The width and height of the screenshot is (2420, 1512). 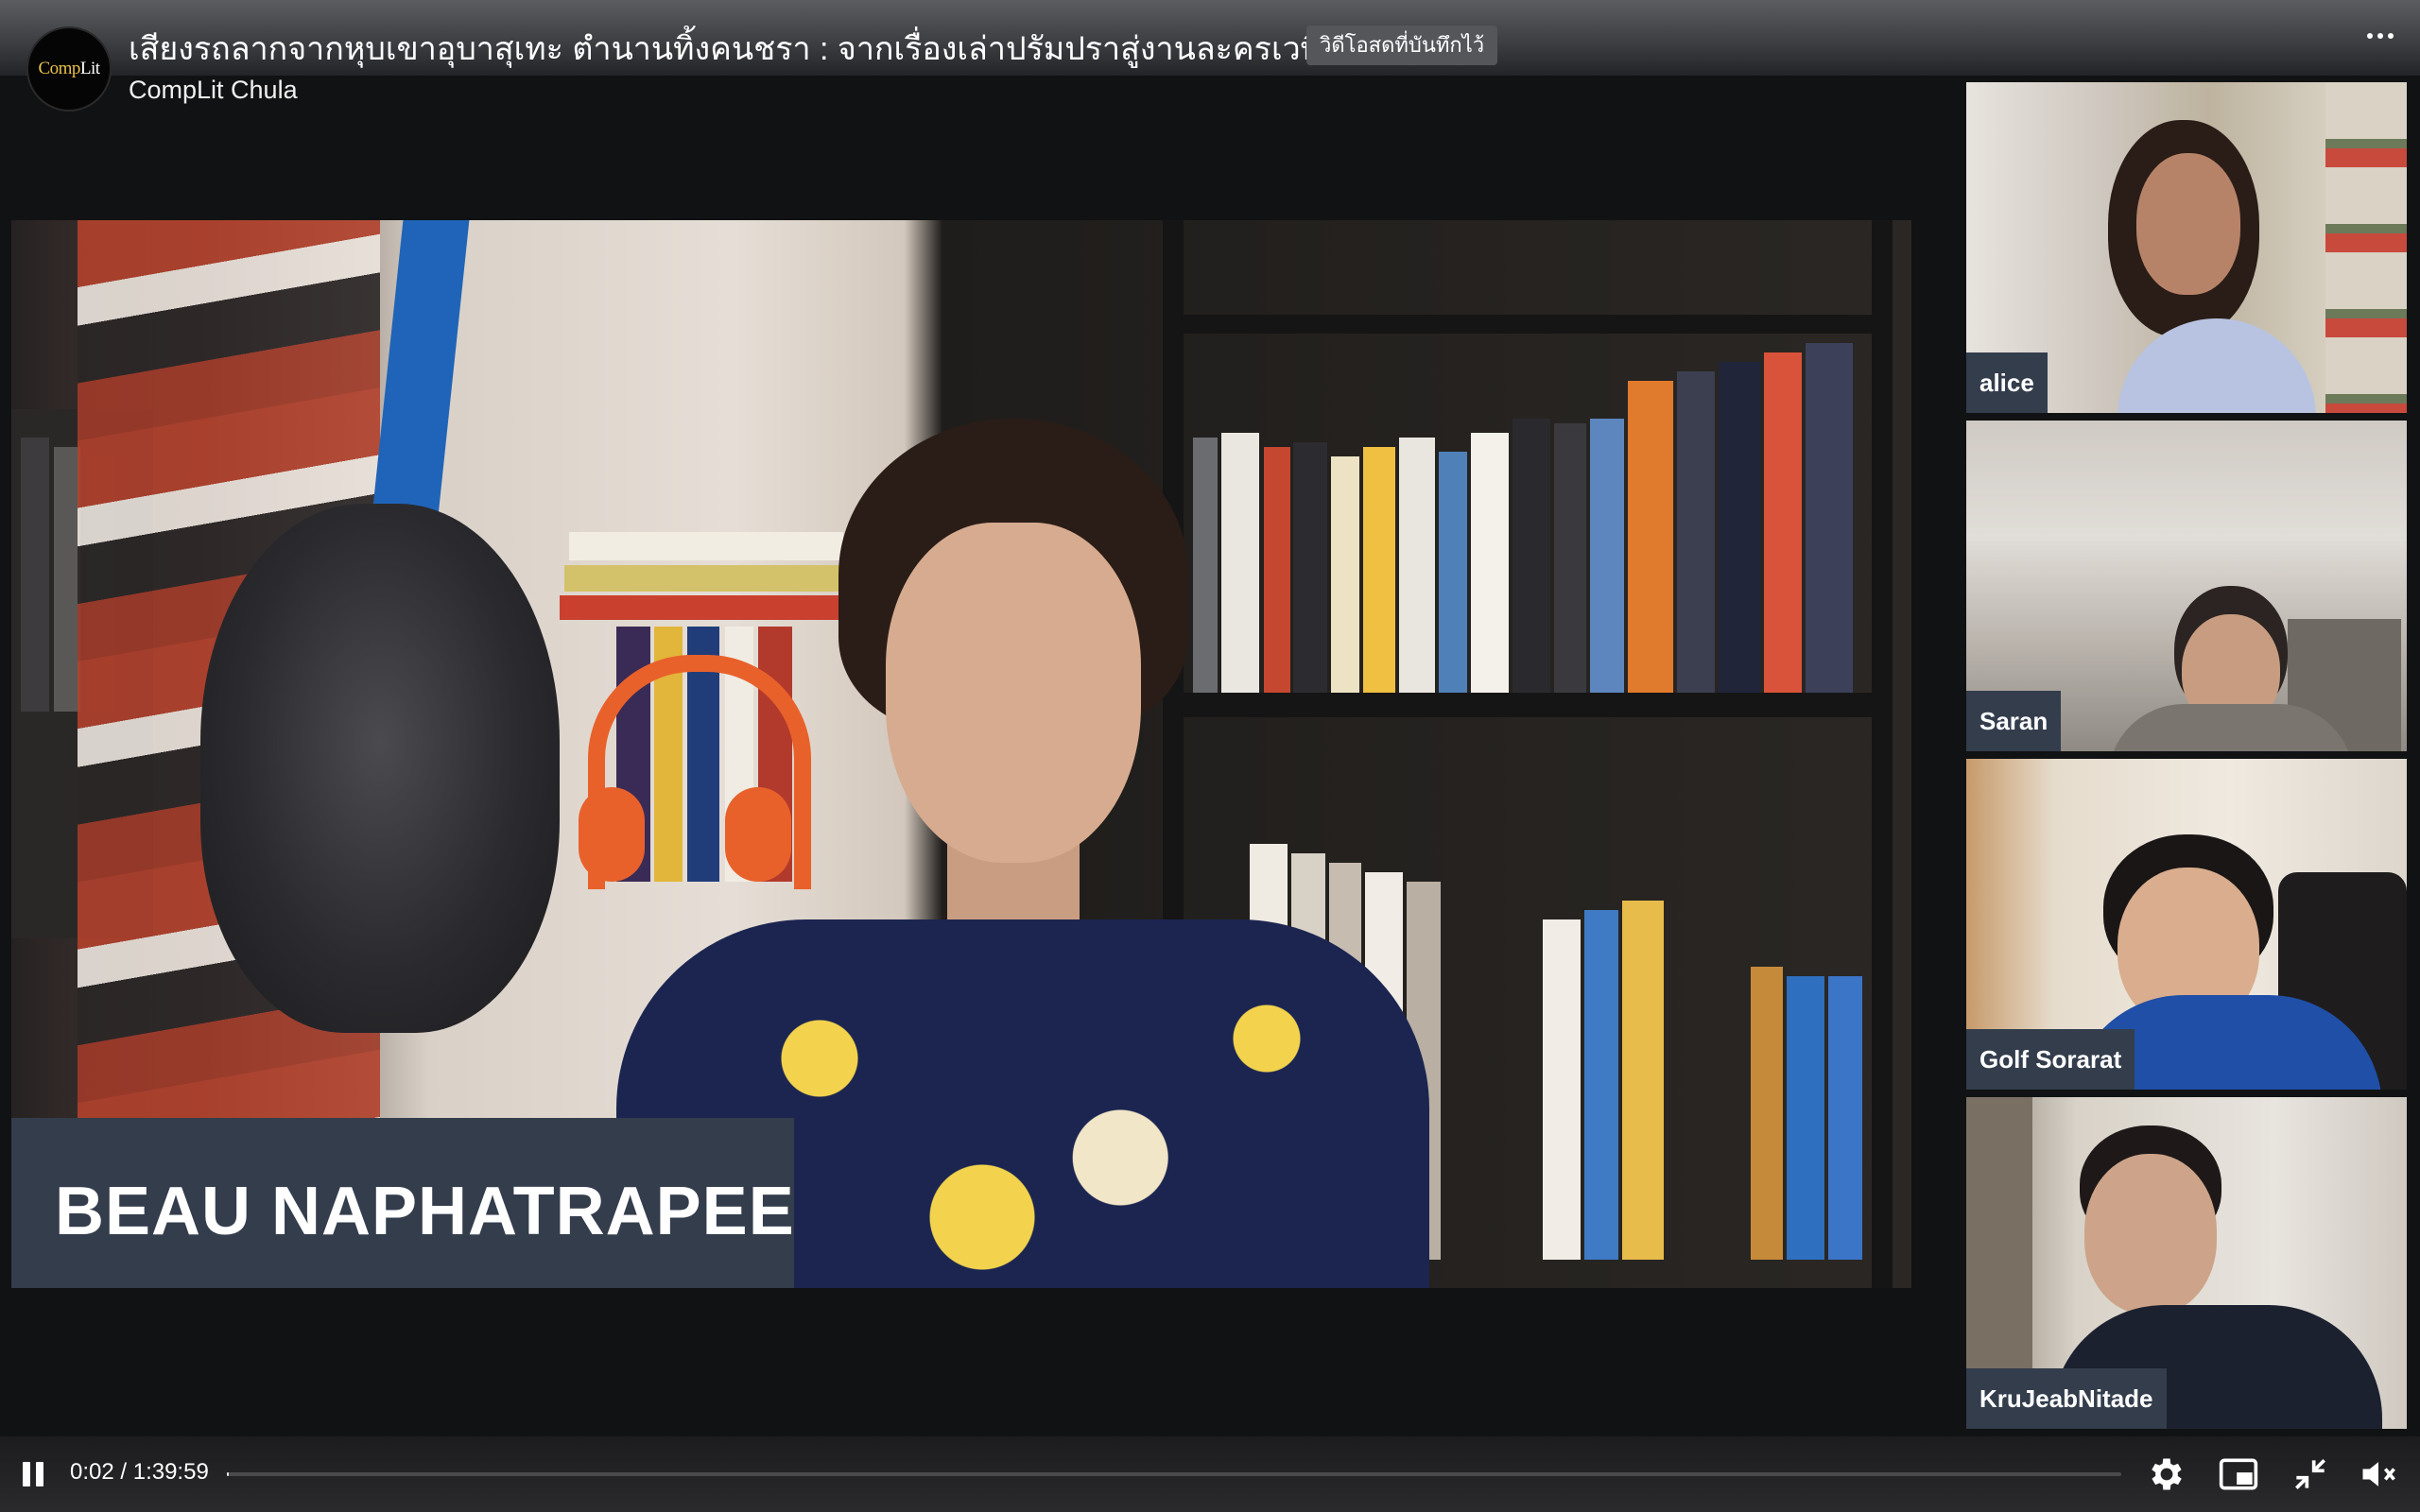 What do you see at coordinates (2186, 247) in the screenshot?
I see `participant-tile-alice: alice` at bounding box center [2186, 247].